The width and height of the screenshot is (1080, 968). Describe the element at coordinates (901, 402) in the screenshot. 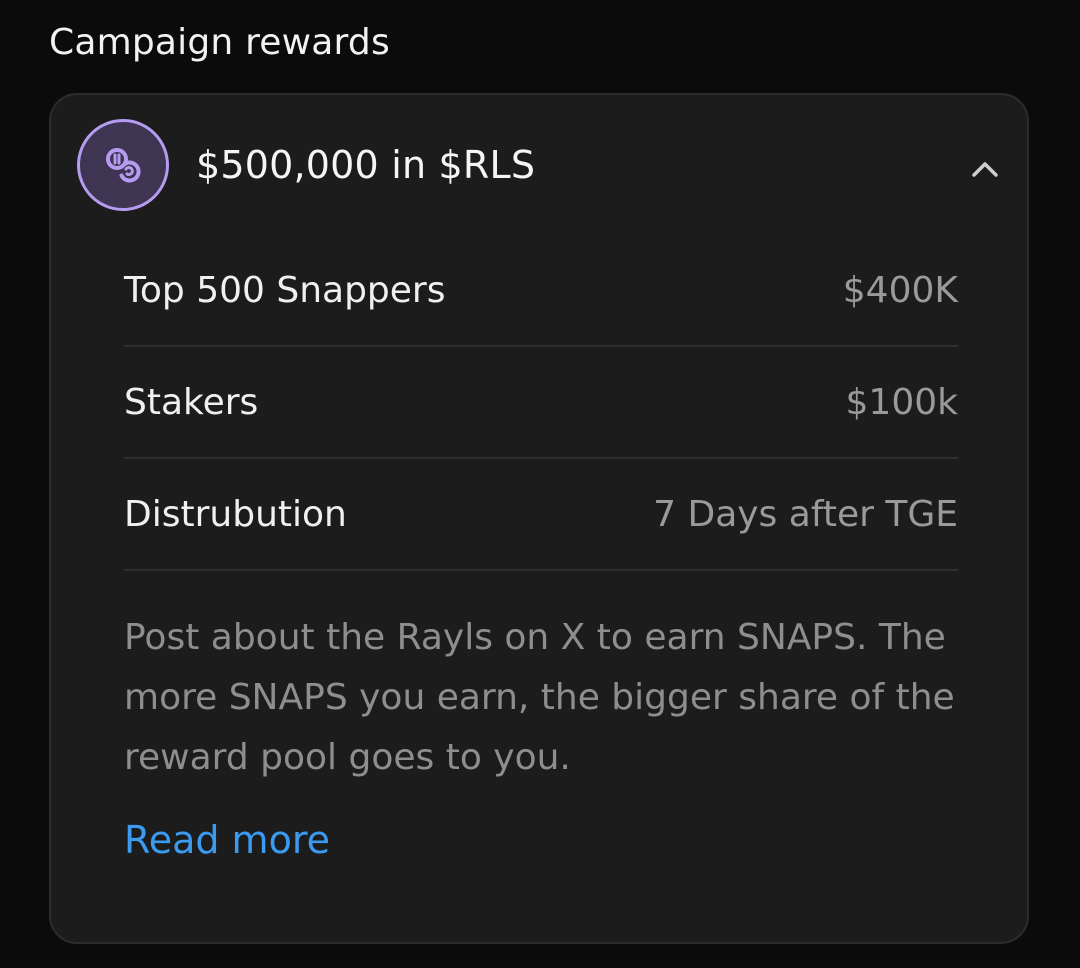

I see `row-value: $100k` at that location.